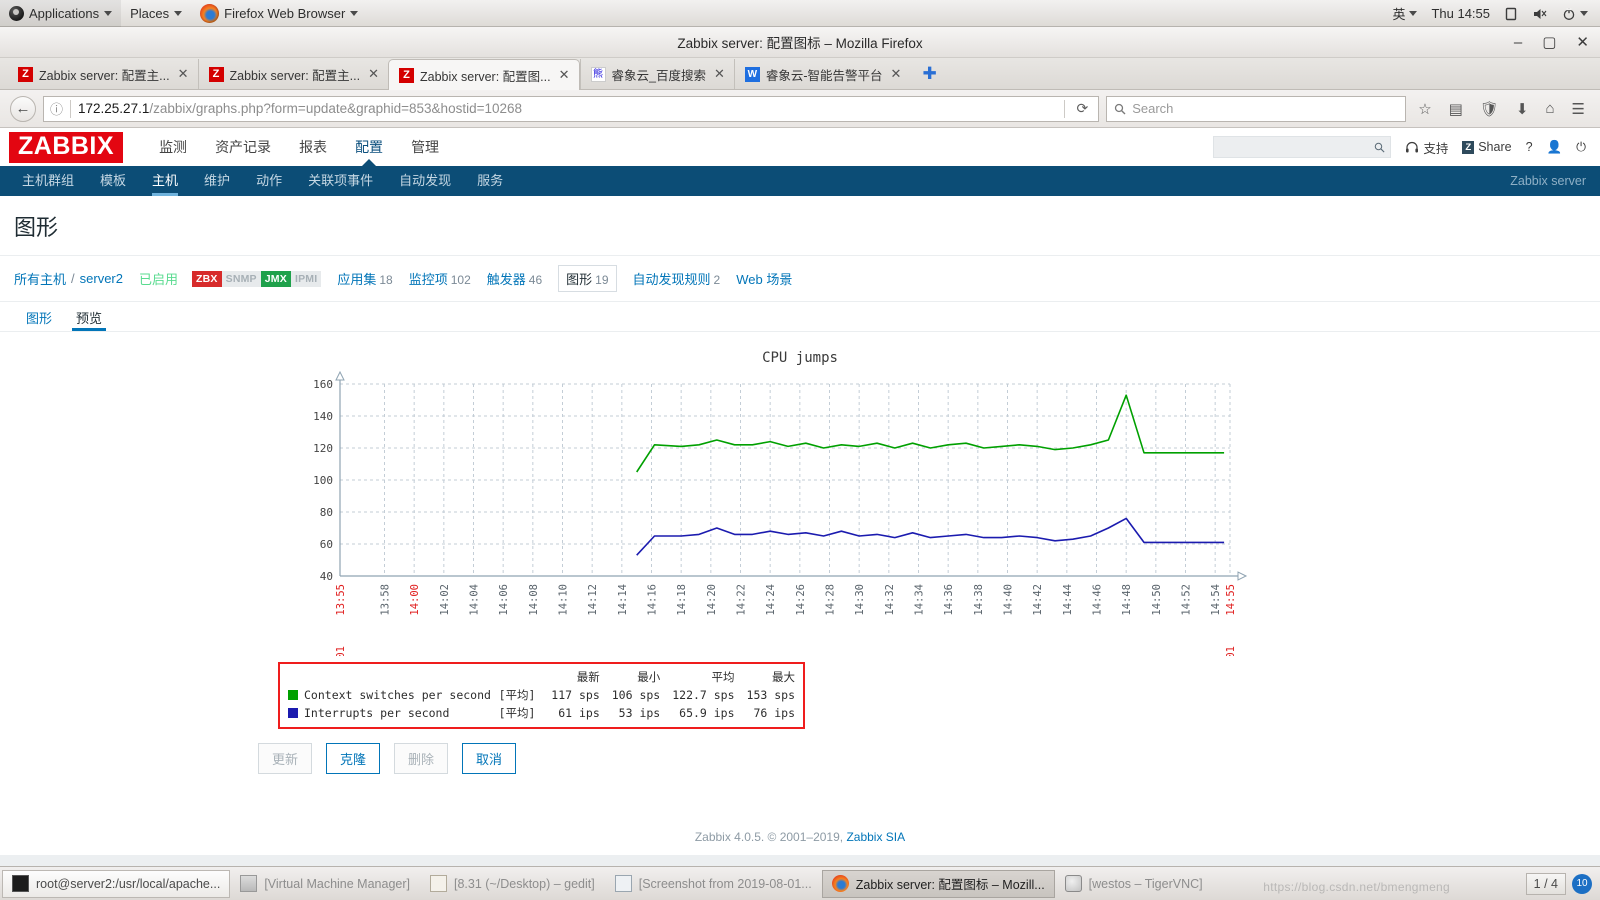 This screenshot has width=1600, height=900. I want to click on subnav-actions: 动作, so click(269, 181).